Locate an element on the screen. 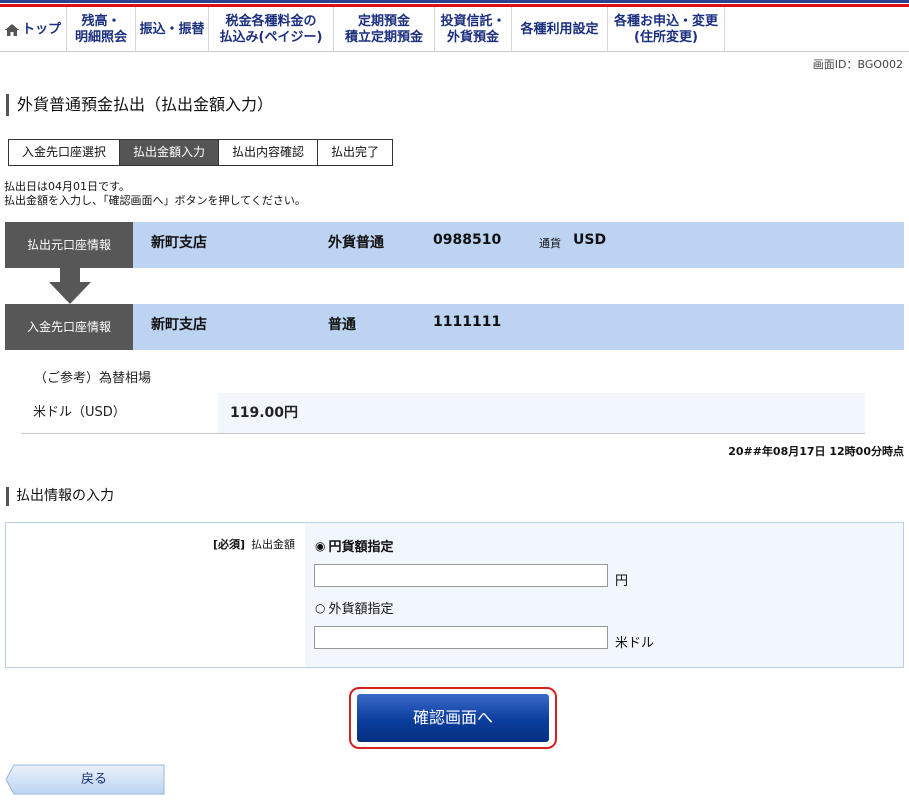  confirm-button: 確認画面へ is located at coordinates (453, 718).